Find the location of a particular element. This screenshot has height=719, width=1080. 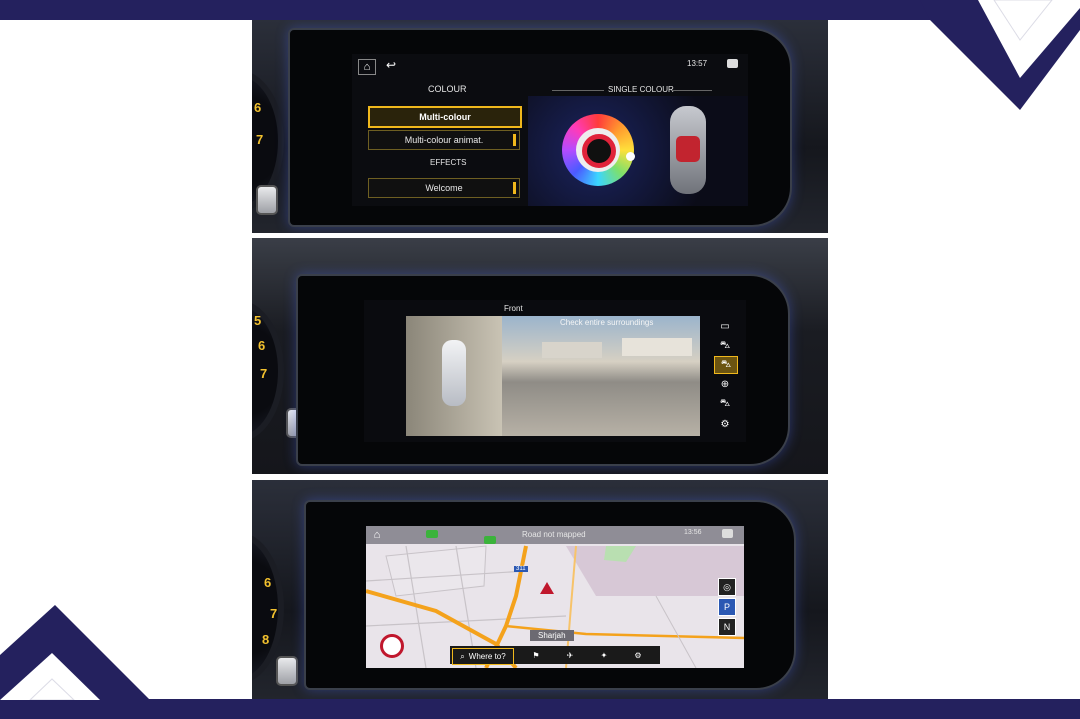

camera-mode-icon: ▭ is located at coordinates (725, 326).